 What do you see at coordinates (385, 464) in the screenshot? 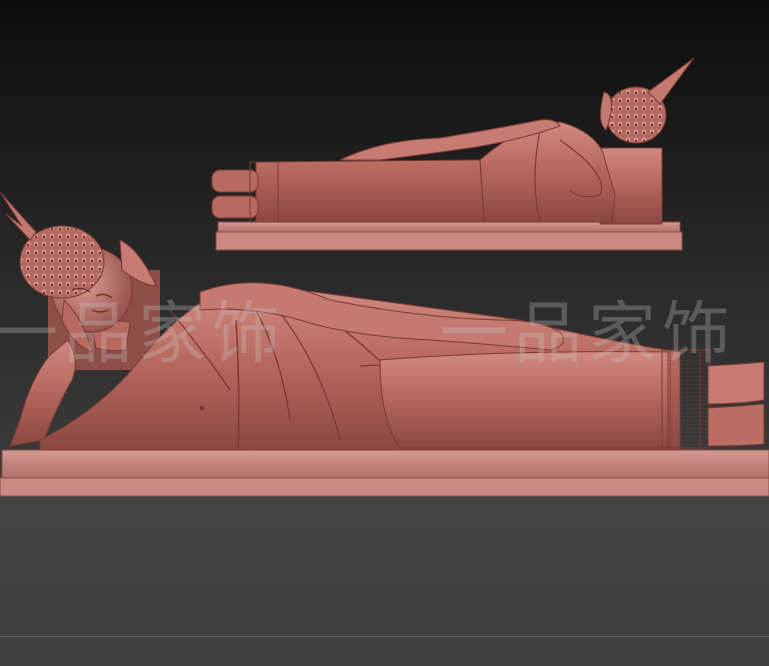
I see `large-base-top` at bounding box center [385, 464].